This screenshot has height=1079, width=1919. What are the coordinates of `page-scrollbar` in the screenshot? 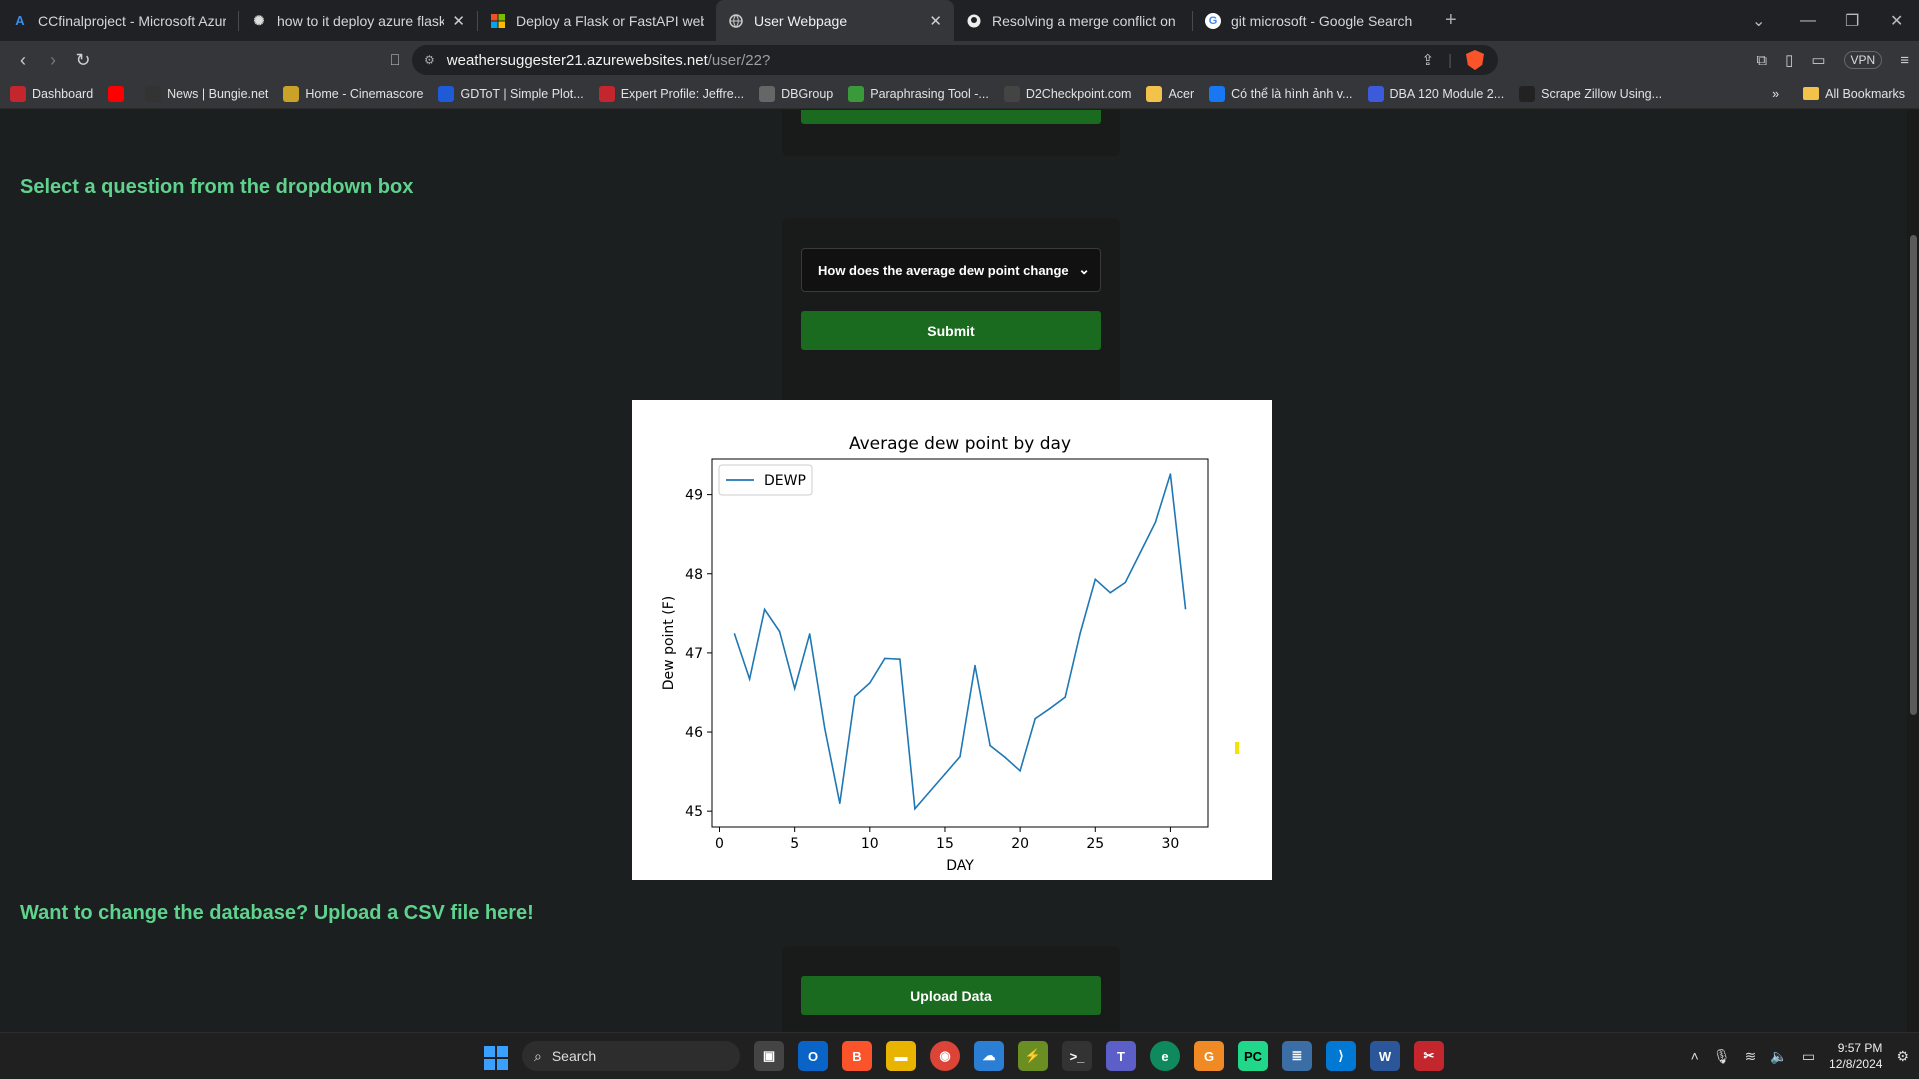 It's located at (1913, 571).